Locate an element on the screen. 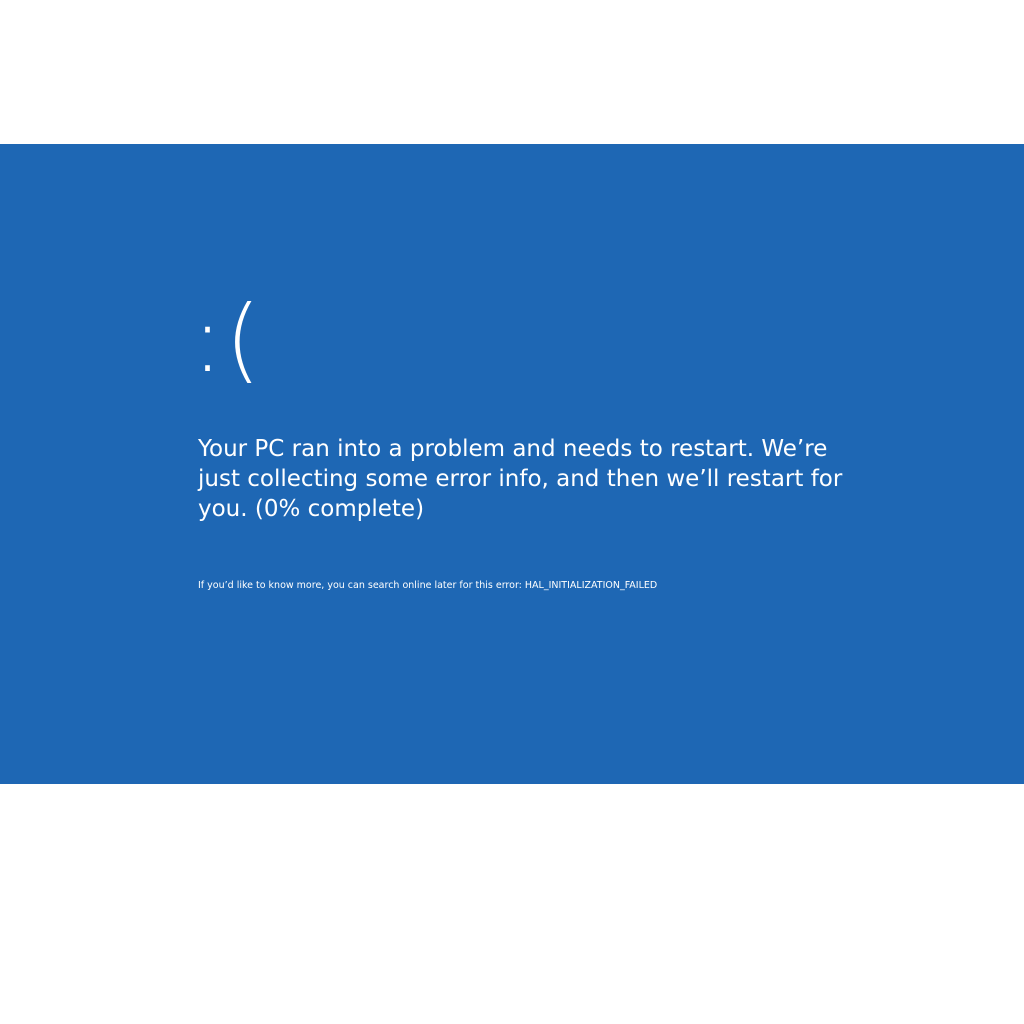 The image size is (1024, 1024). sad-face-emoticon: :( is located at coordinates (227, 339).